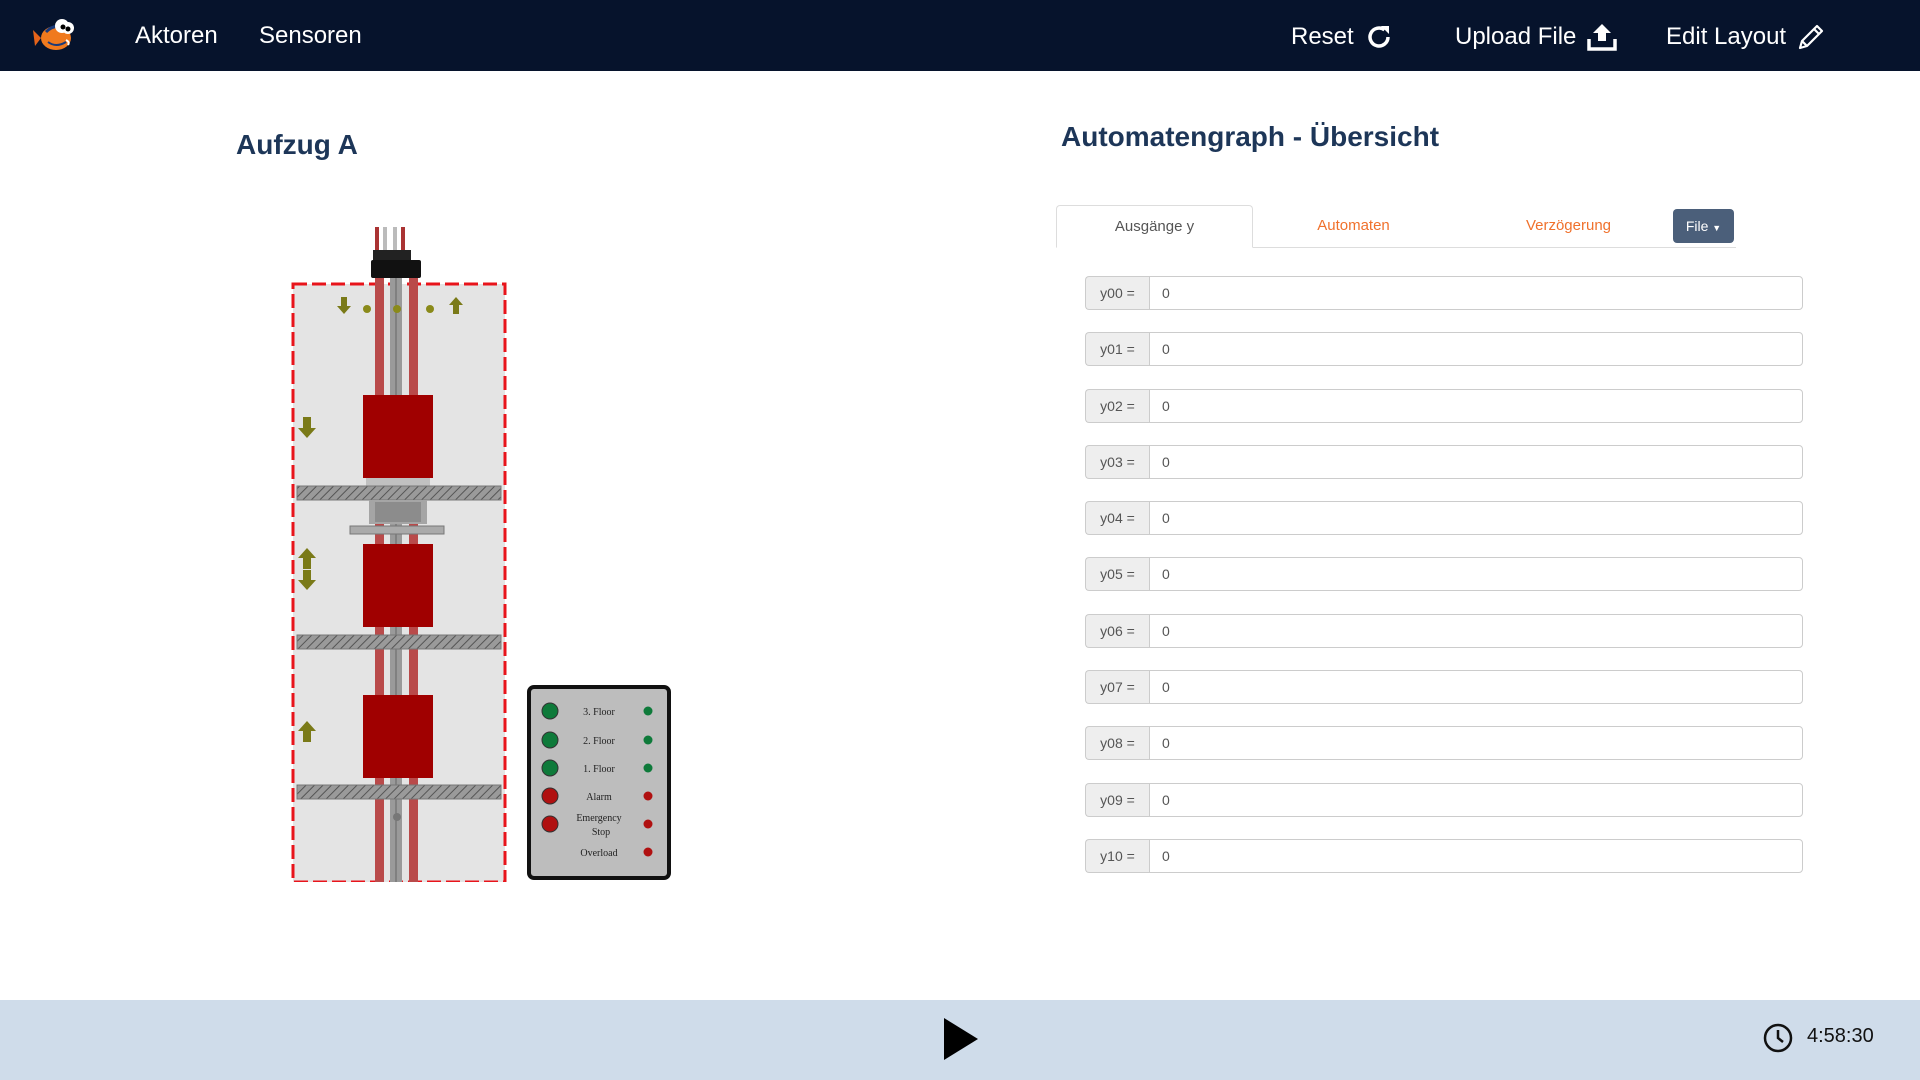 The width and height of the screenshot is (1920, 1080). Describe the element at coordinates (1840, 1036) in the screenshot. I see `simulation-time: 4:58:30` at that location.